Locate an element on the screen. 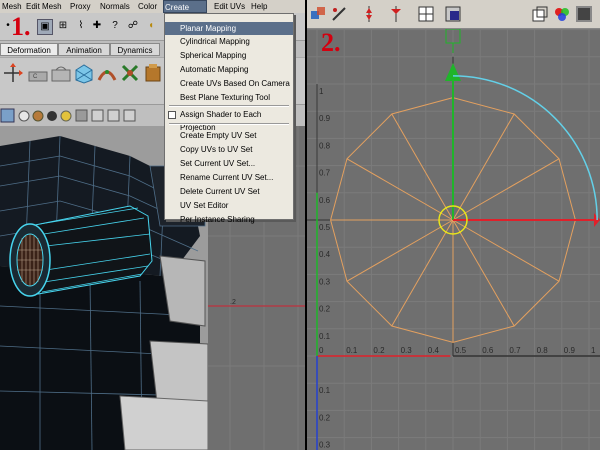  x-tick-label: 0.2 is located at coordinates (379, 350).